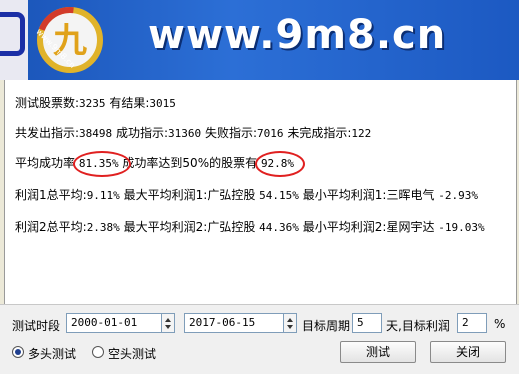  Describe the element at coordinates (12, 34) in the screenshot. I see `left-edge-glyph` at that location.